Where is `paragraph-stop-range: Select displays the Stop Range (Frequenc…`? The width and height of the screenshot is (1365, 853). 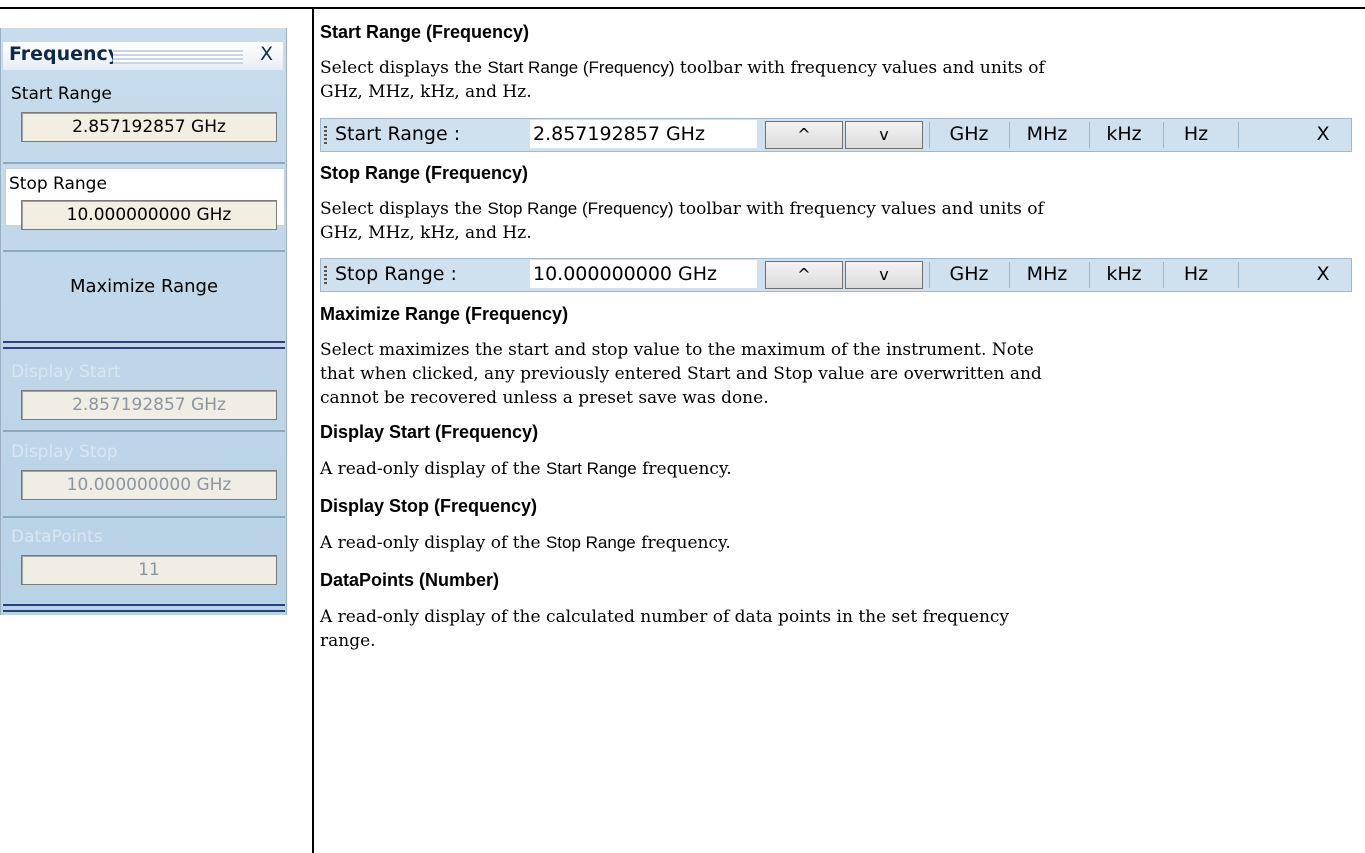 paragraph-stop-range: Select displays the Stop Range (Frequenc… is located at coordinates (840, 209).